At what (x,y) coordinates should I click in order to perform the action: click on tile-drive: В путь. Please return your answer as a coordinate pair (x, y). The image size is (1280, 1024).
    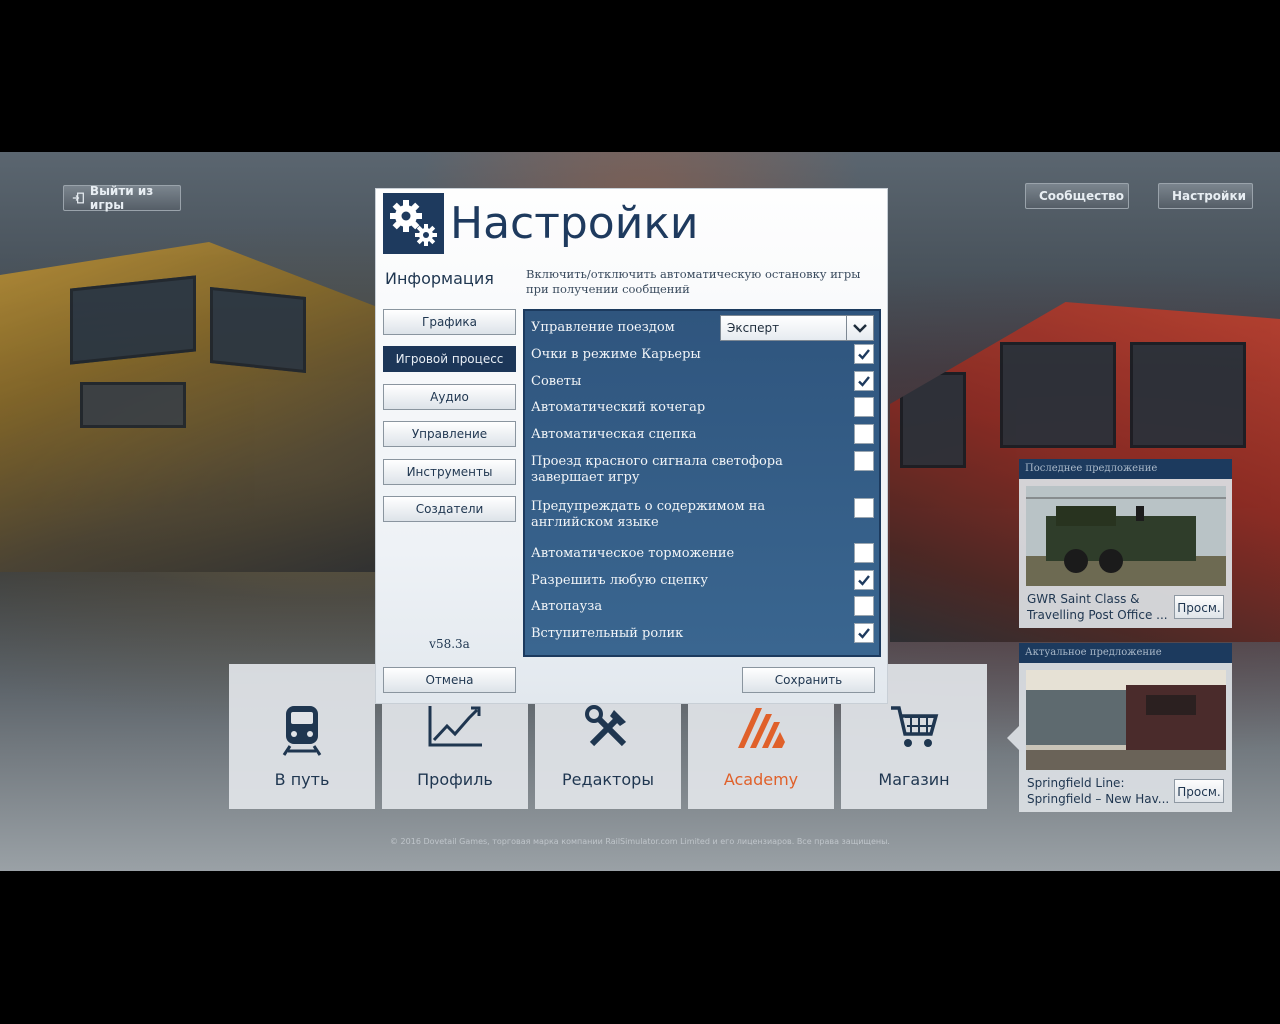
    Looking at the image, I should click on (302, 736).